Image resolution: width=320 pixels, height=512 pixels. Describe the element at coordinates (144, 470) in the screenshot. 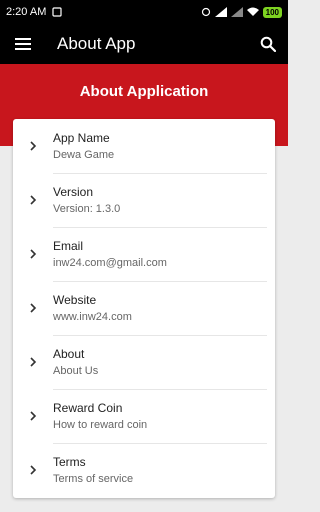

I see `item-terms: Terms Terms of service` at that location.